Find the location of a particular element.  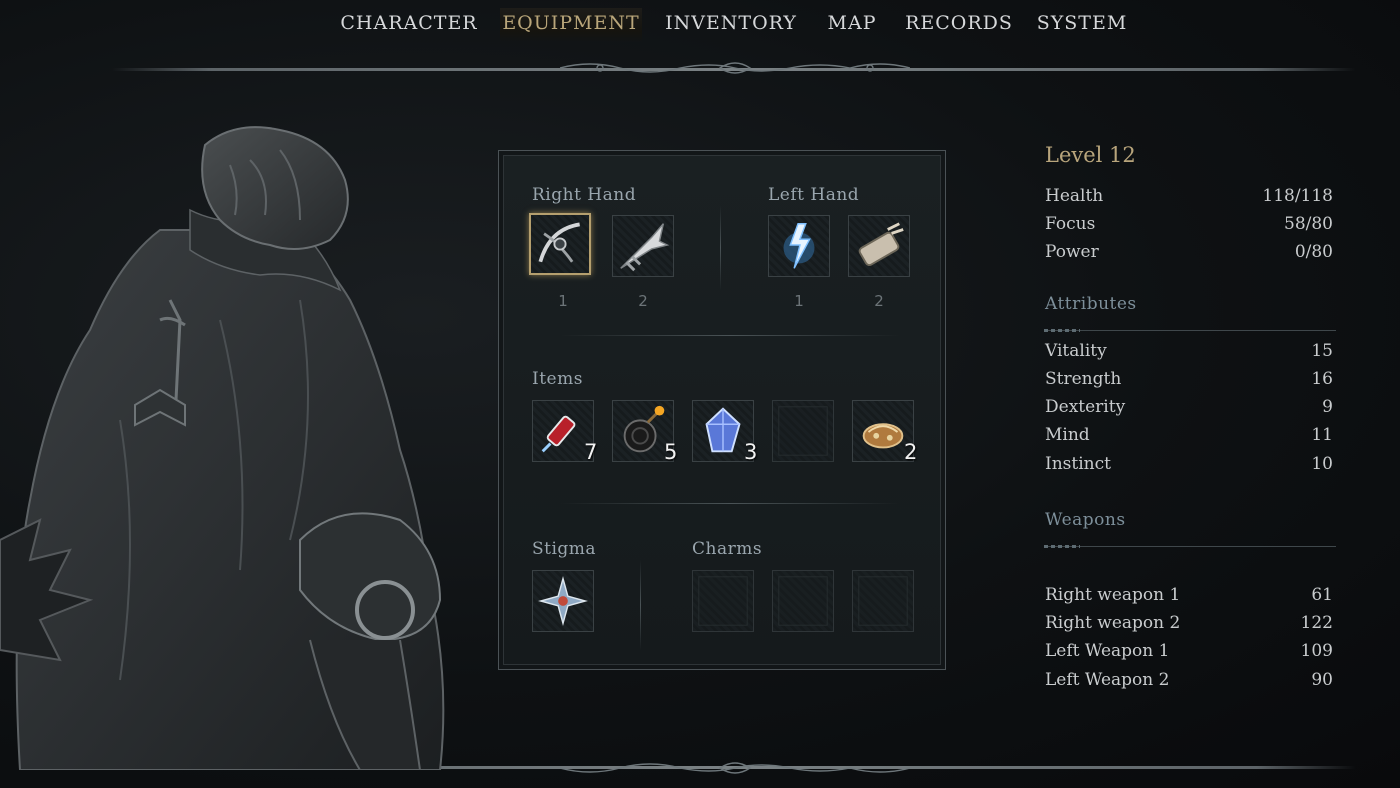

stat-label: Power is located at coordinates (1072, 252).